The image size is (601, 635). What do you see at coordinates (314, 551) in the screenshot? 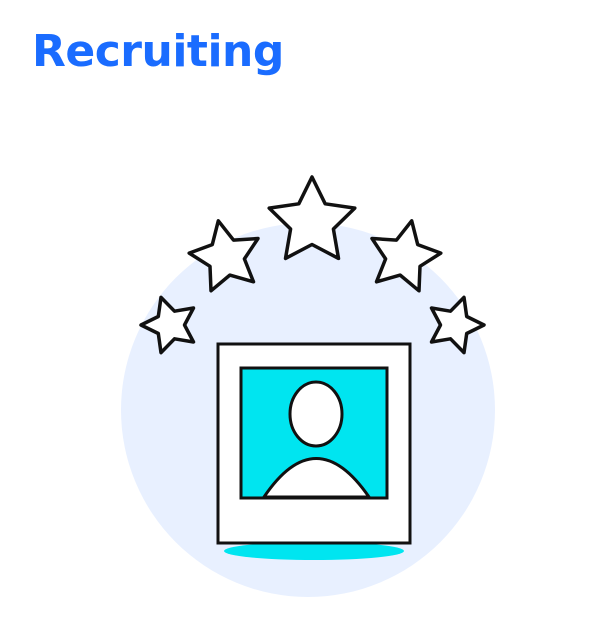
I see `photo-shadow` at bounding box center [314, 551].